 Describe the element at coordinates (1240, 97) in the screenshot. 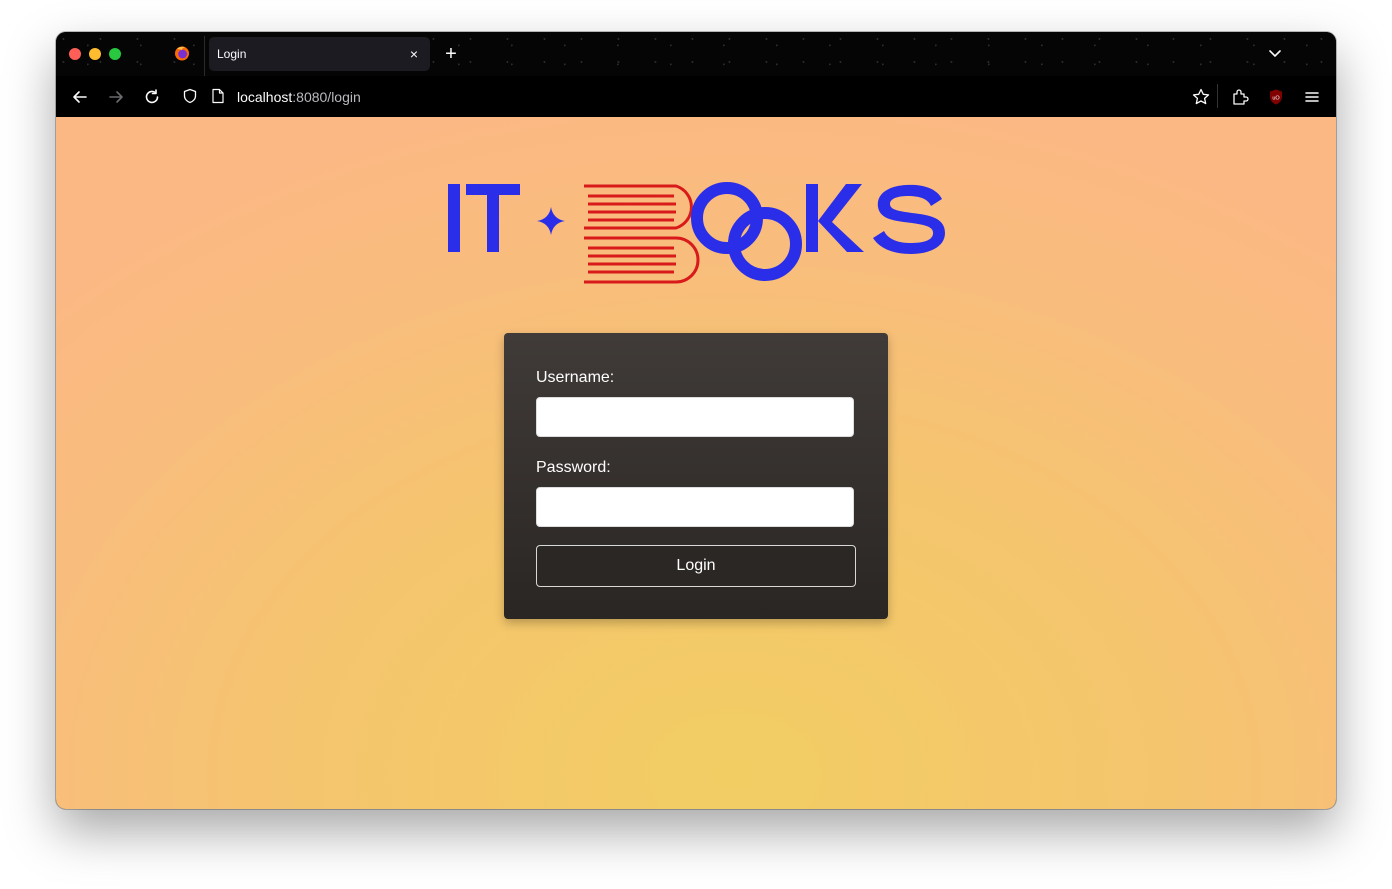

I see `extensions-icon` at that location.